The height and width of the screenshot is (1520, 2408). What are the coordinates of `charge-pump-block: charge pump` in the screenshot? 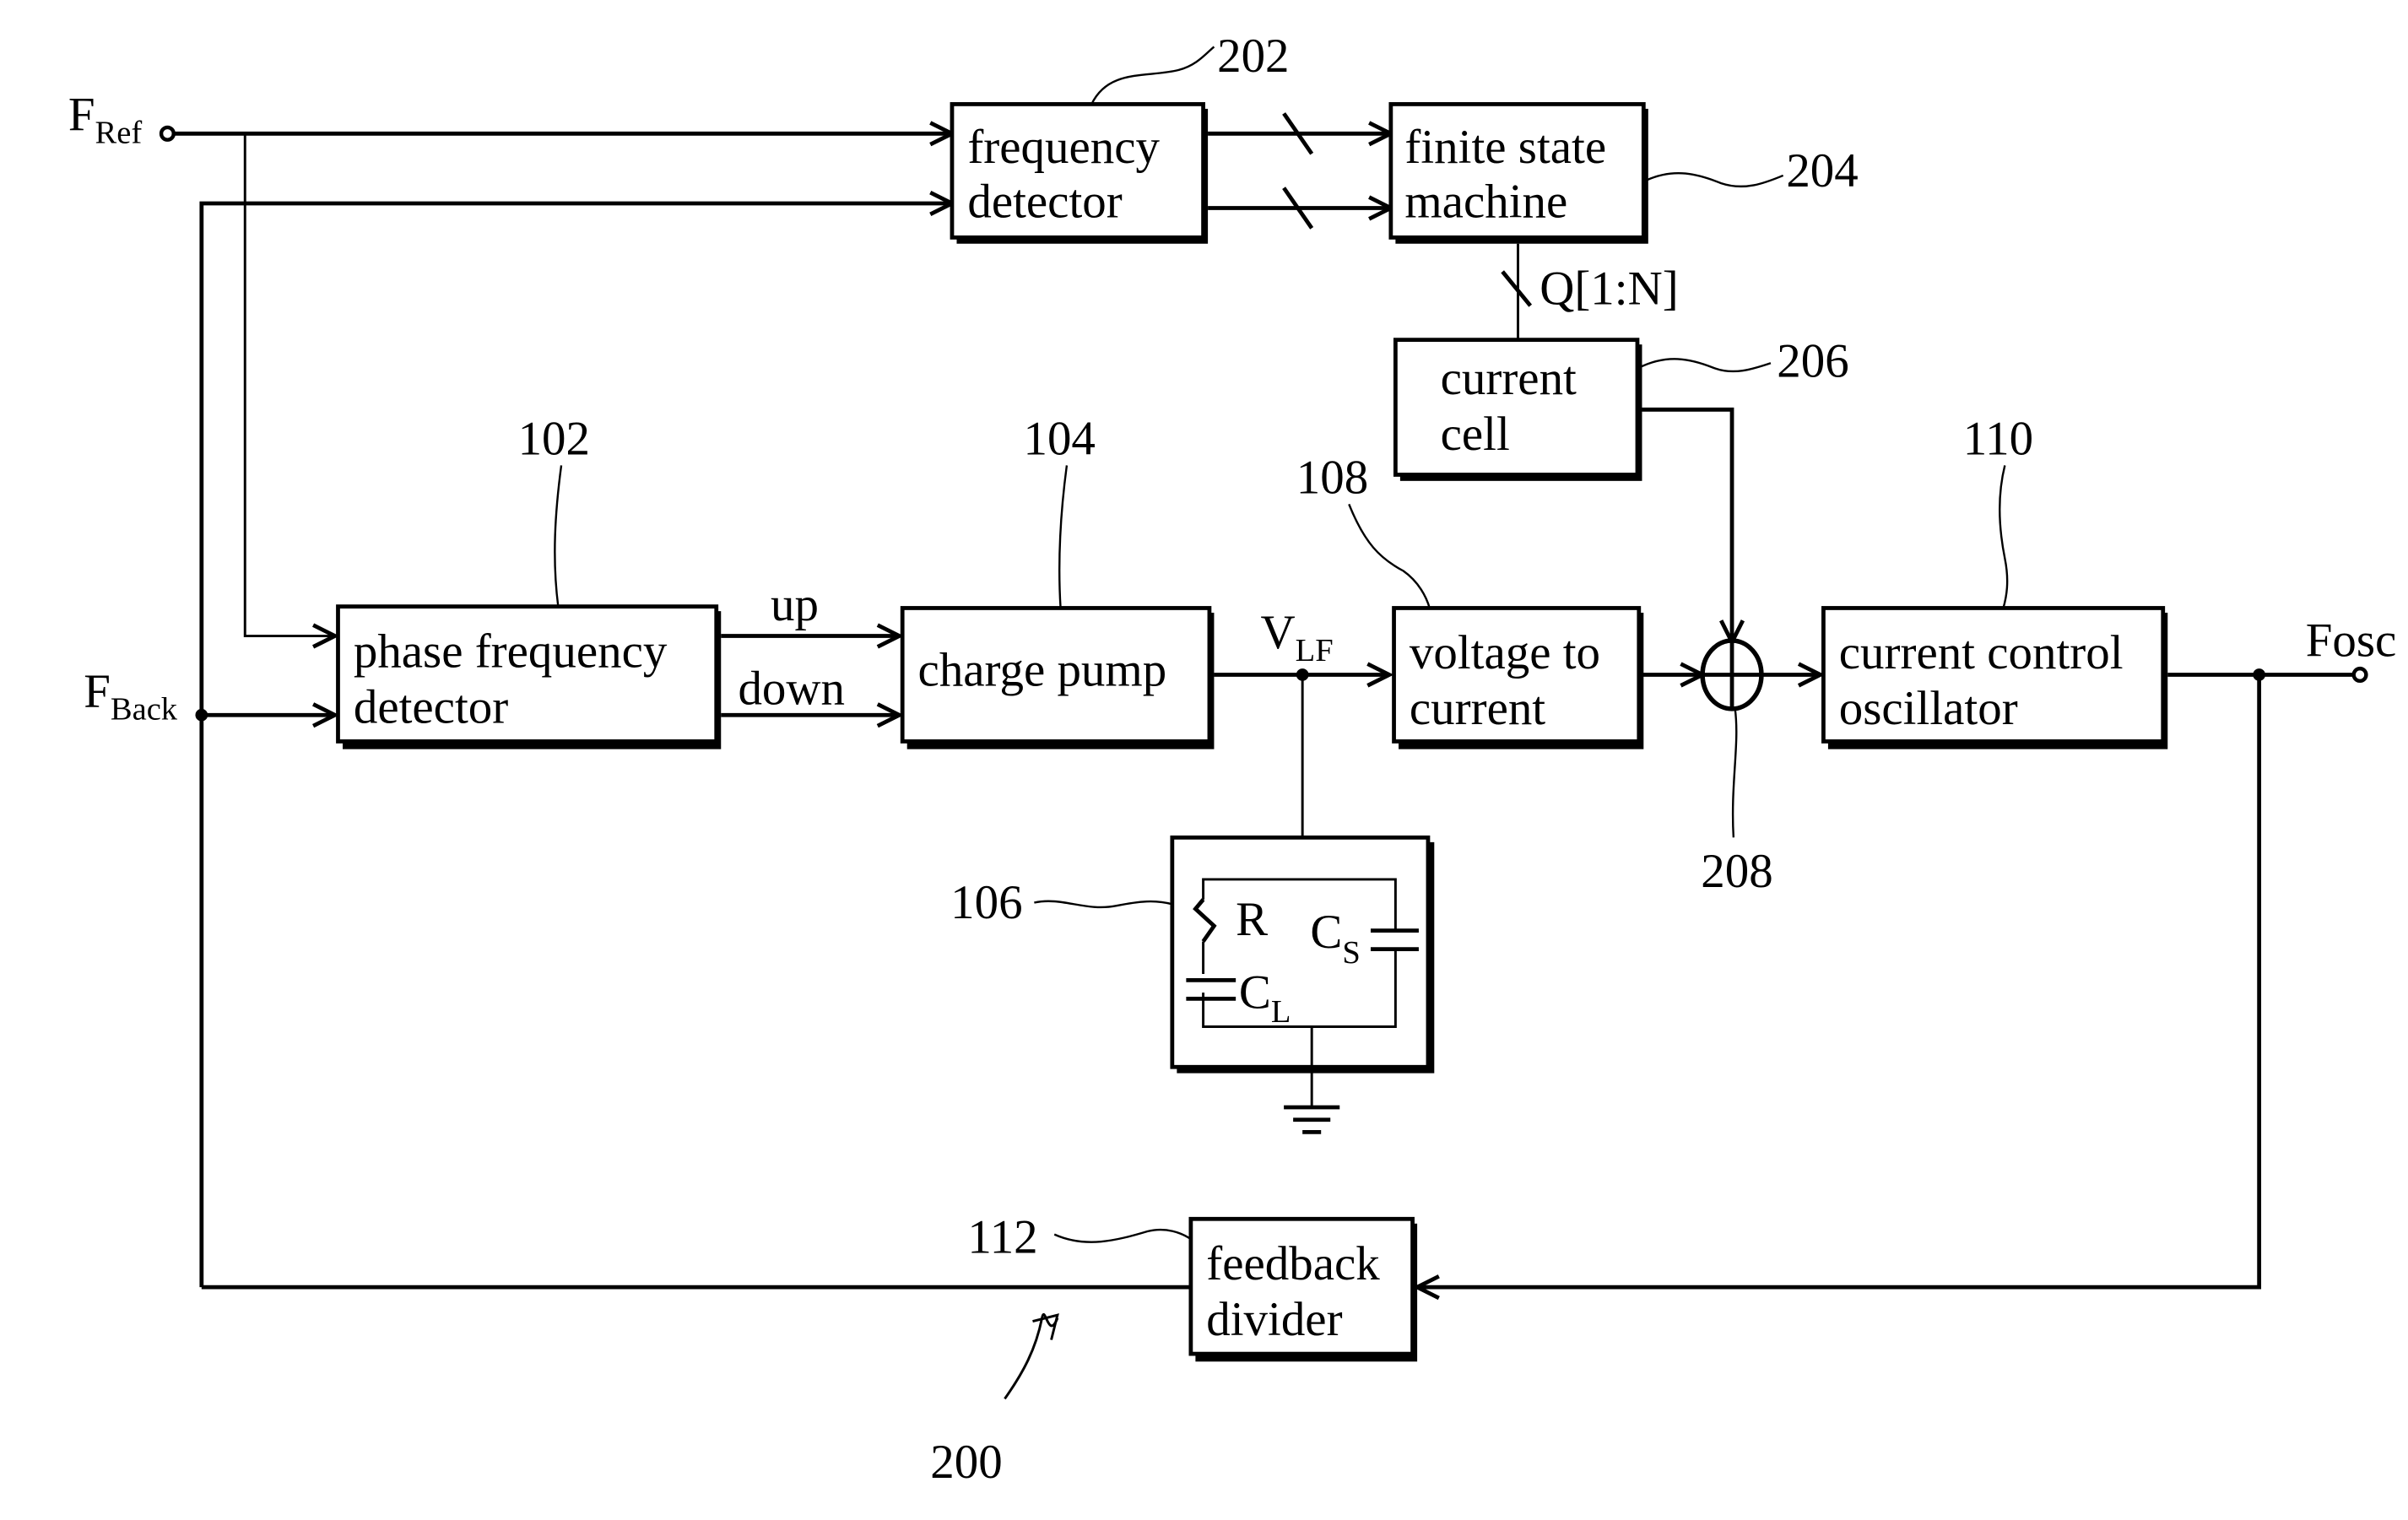 It's located at (1057, 677).